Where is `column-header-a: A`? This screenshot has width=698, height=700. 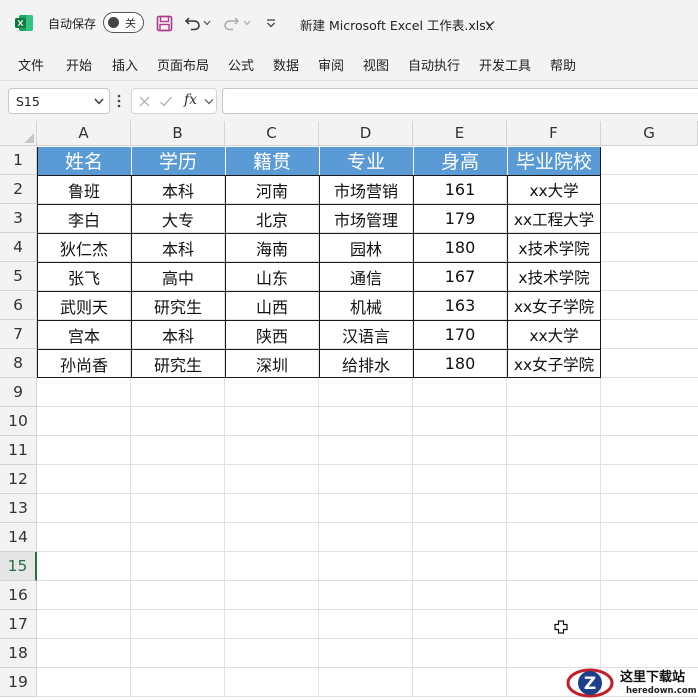 column-header-a: A is located at coordinates (84, 133).